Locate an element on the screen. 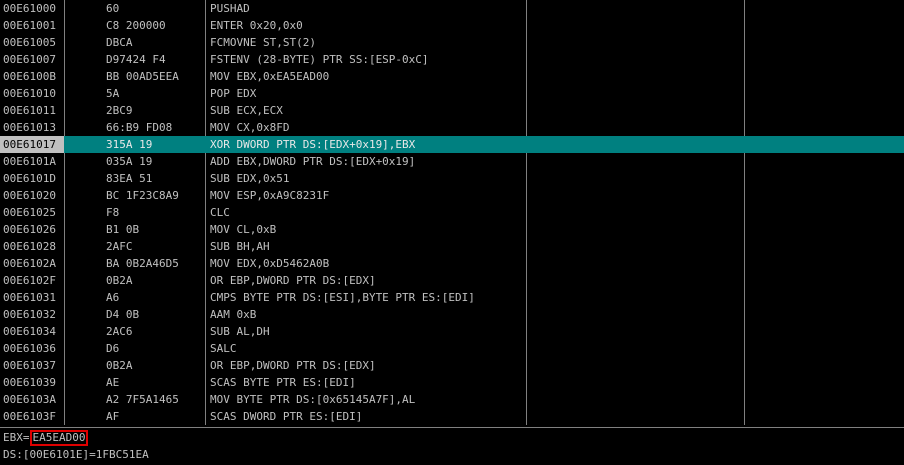 Image resolution: width=904 pixels, height=465 pixels. row-instruction: XOR DWORD PTR DS:[EDX+0x19],EBX is located at coordinates (313, 144).